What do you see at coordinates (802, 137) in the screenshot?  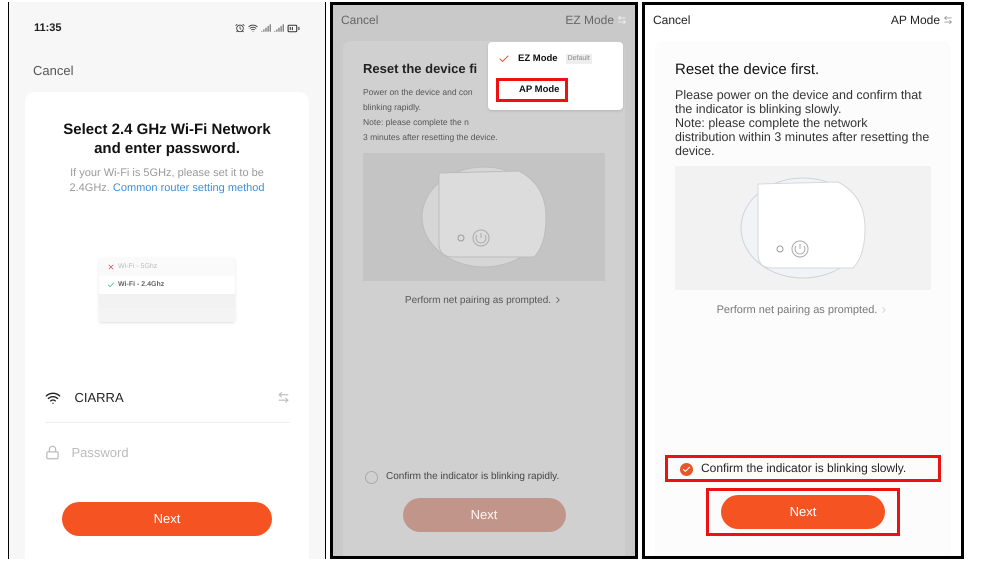 I see `instruction-text: Note: please complete the network distribution within 3 minutes after resetting the device.` at bounding box center [802, 137].